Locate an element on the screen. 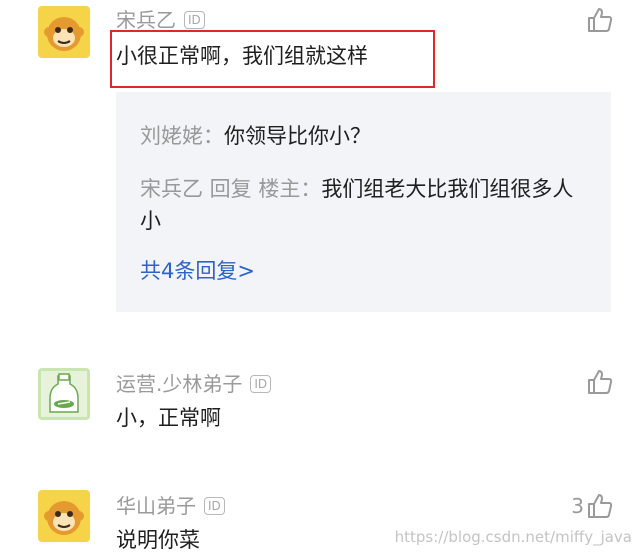 This screenshot has width=642, height=558. reply-item: 刘姥姥：你领导比你小？ is located at coordinates (365, 136).